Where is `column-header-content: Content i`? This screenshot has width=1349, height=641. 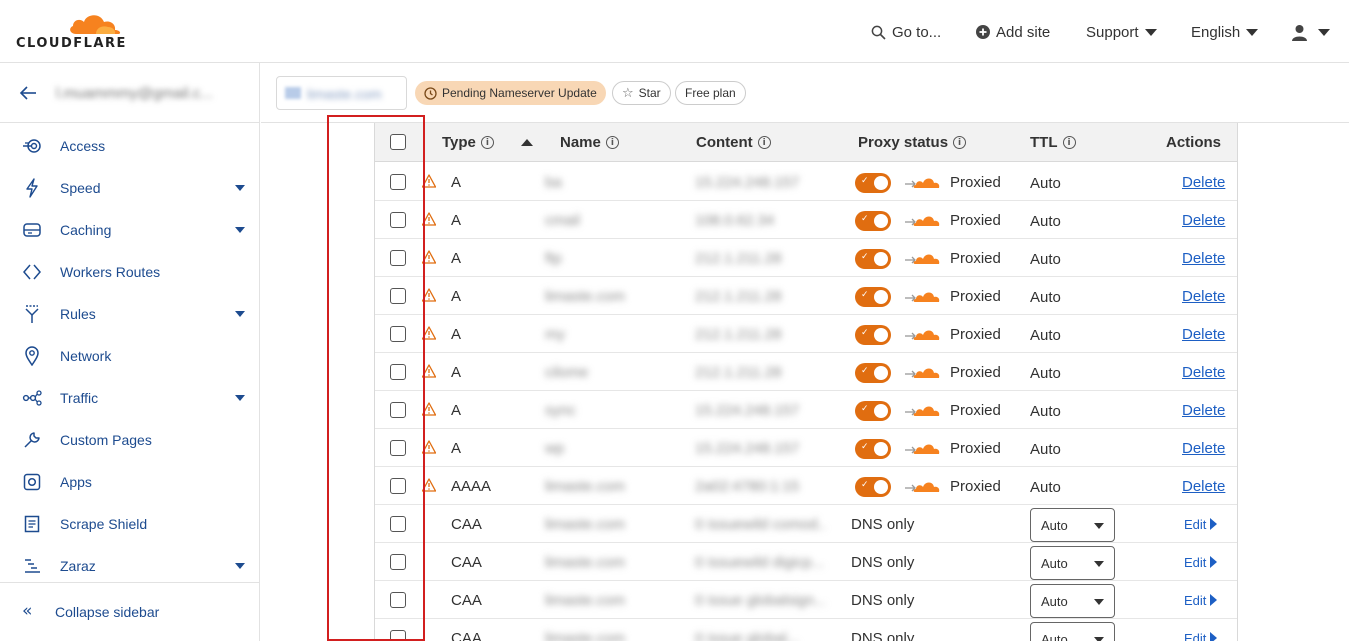 column-header-content: Content i is located at coordinates (733, 142).